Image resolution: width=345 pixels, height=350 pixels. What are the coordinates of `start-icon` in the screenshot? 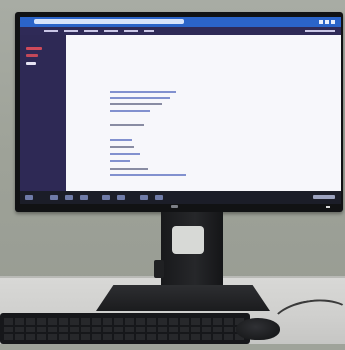 It's located at (29, 197).